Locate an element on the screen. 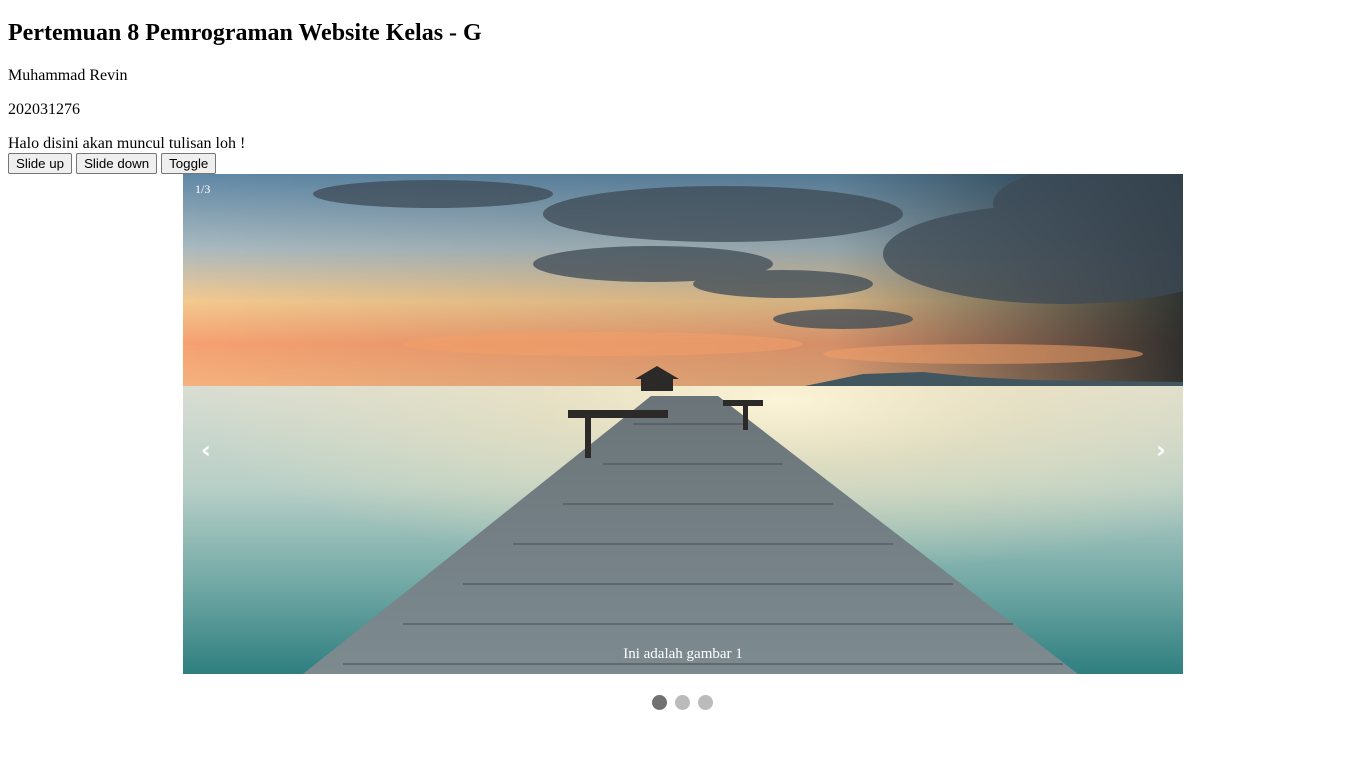  button-row: Slide up Slide down Toggle is located at coordinates (112, 163).